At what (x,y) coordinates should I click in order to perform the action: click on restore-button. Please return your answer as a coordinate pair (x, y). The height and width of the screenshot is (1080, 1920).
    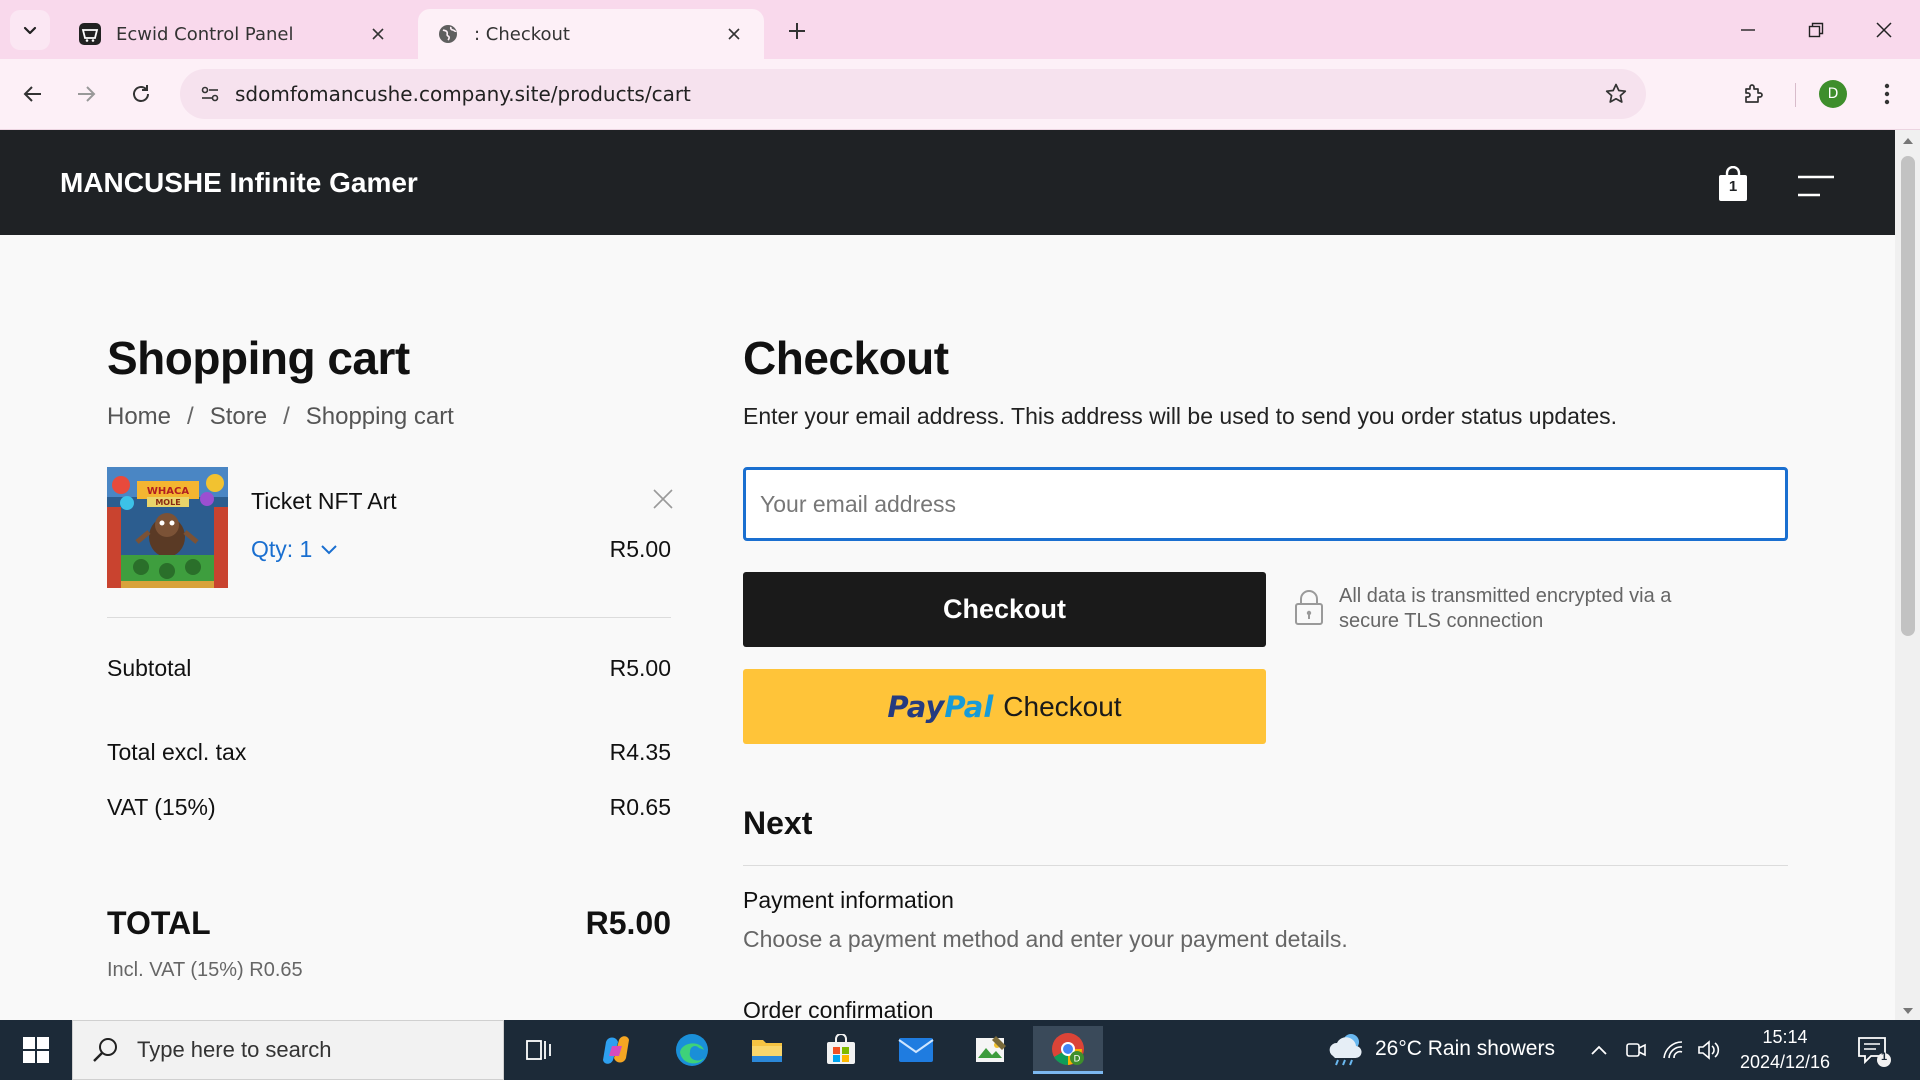
    Looking at the image, I should click on (1816, 30).